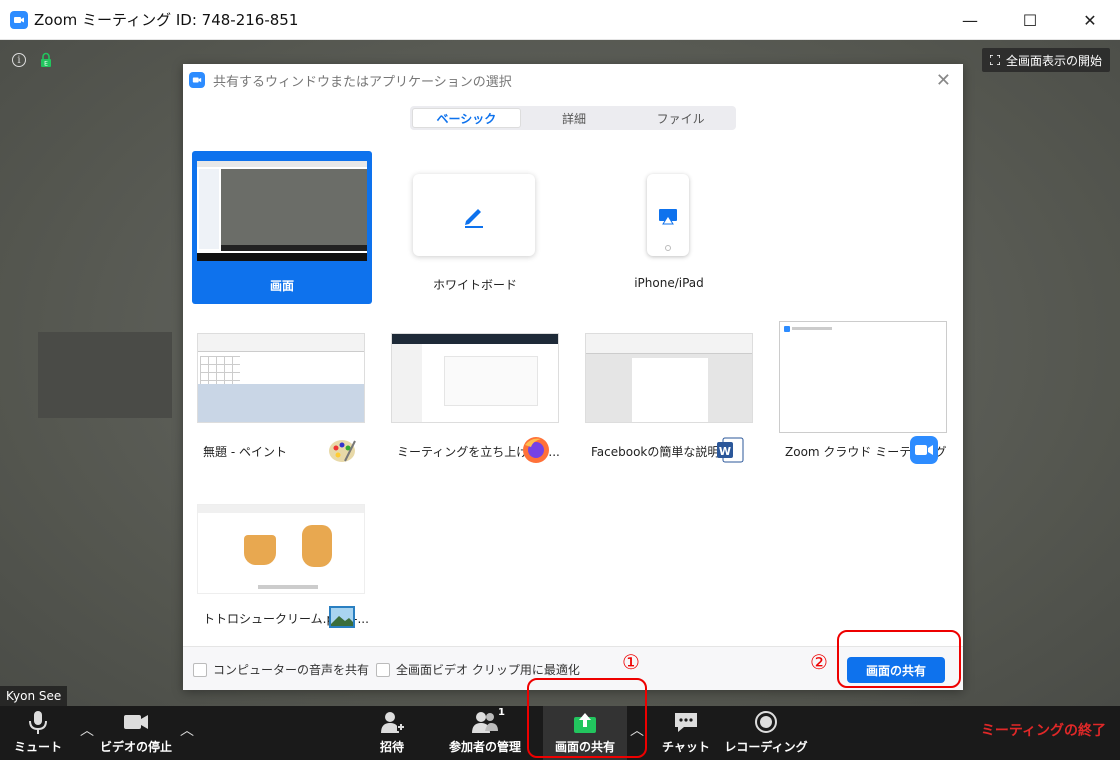 The height and width of the screenshot is (760, 1120). What do you see at coordinates (501, 712) in the screenshot?
I see `participants-count: 1` at bounding box center [501, 712].